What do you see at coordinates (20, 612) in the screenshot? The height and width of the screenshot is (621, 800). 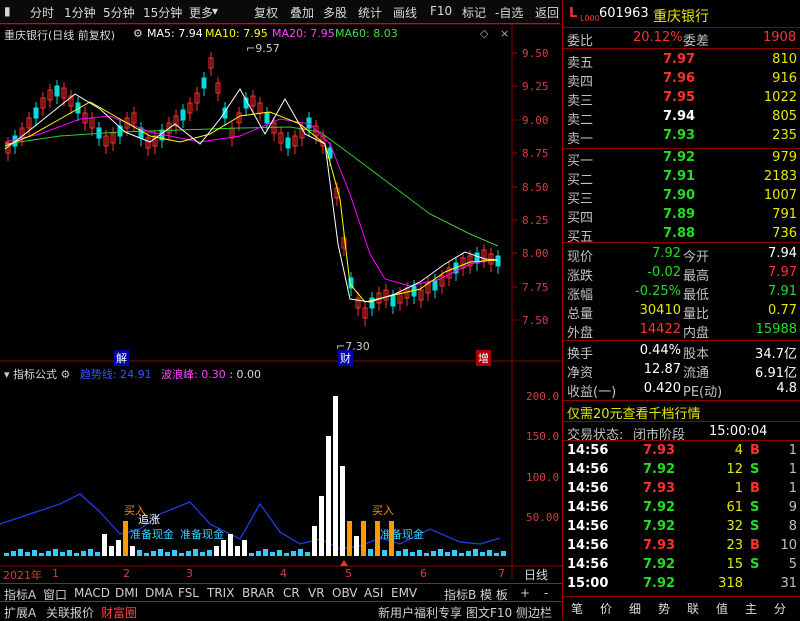 I see `tab-expand-a: 扩展A` at bounding box center [20, 612].